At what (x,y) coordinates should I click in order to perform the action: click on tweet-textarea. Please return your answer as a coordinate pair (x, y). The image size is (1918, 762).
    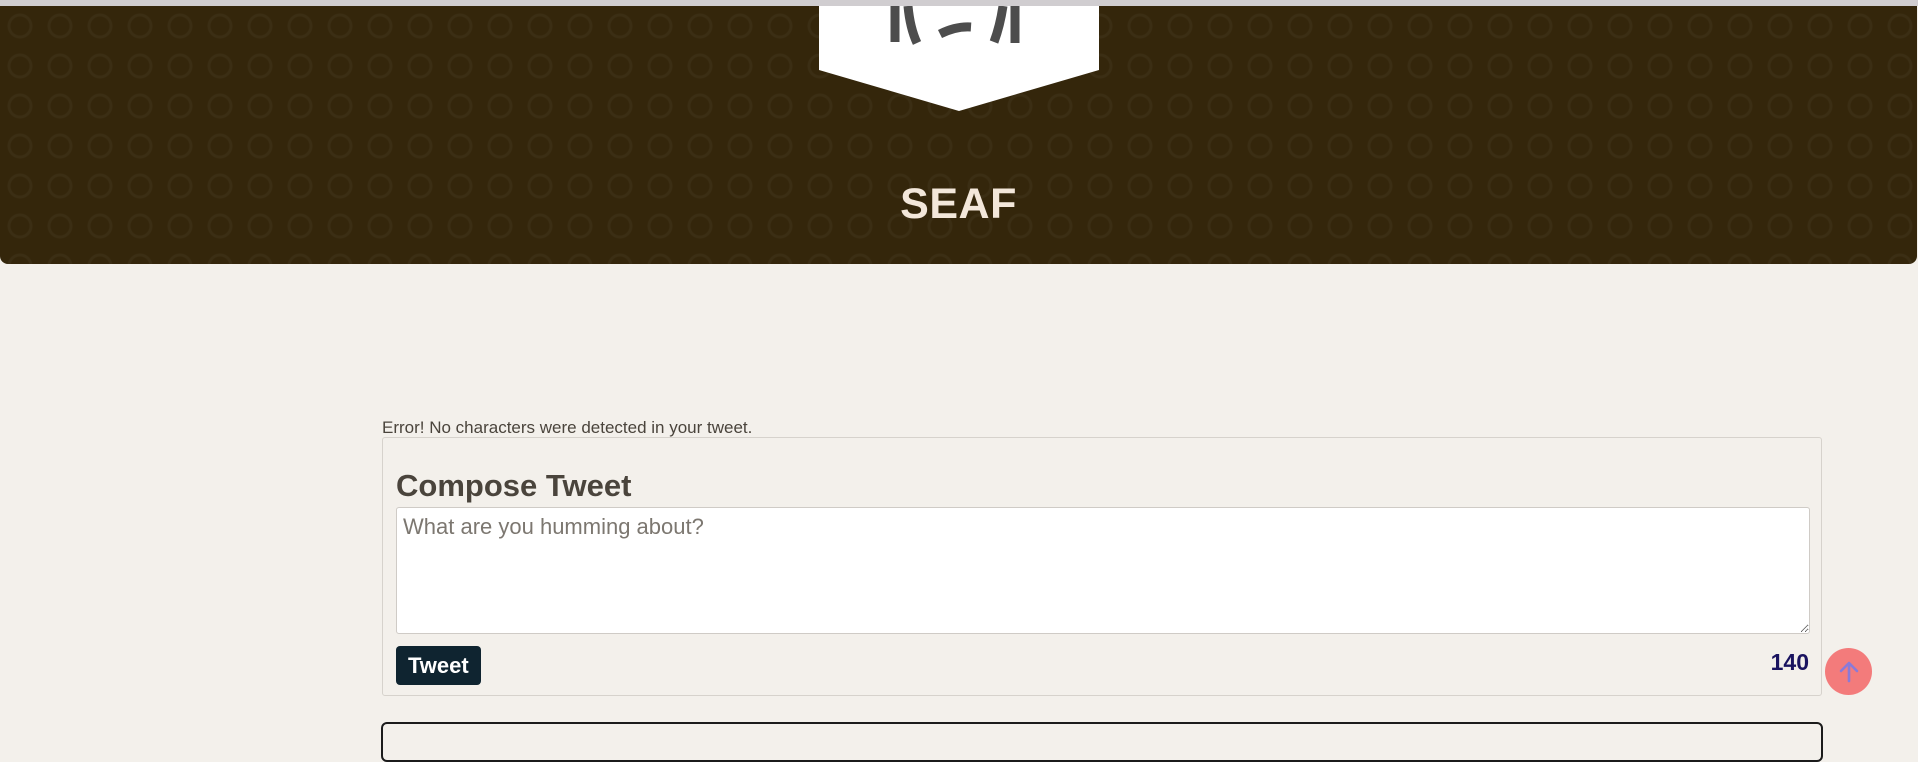
    Looking at the image, I should click on (1103, 570).